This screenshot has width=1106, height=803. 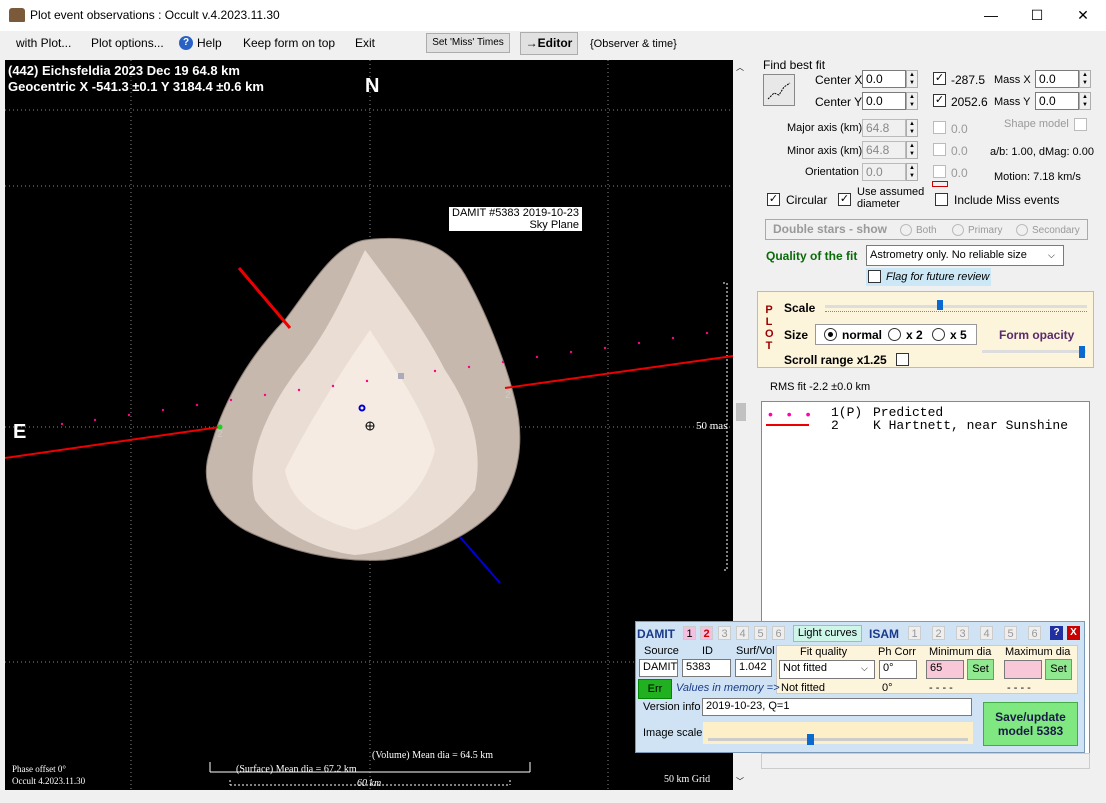 I want to click on flag-review-checkbox, so click(x=874, y=276).